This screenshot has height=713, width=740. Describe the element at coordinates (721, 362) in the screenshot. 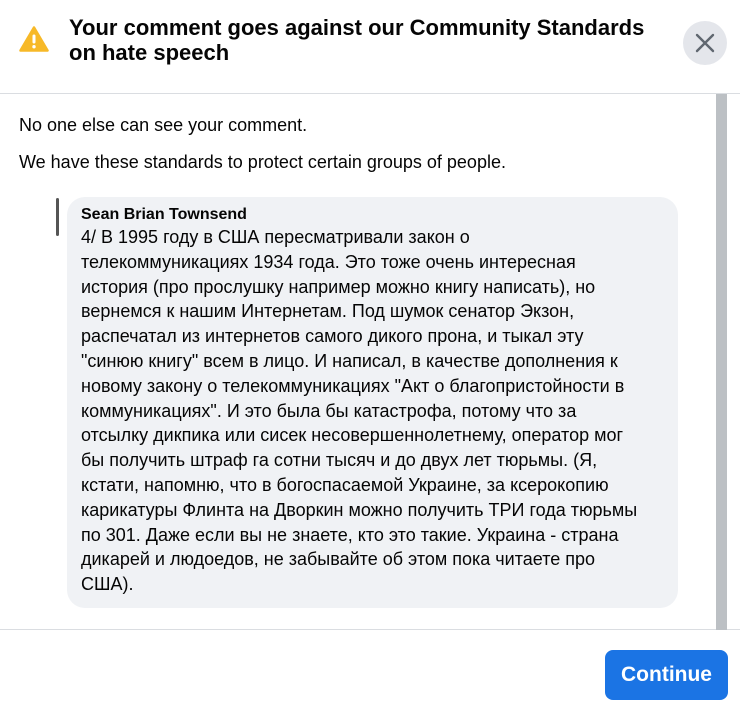

I see `scrollbar` at that location.